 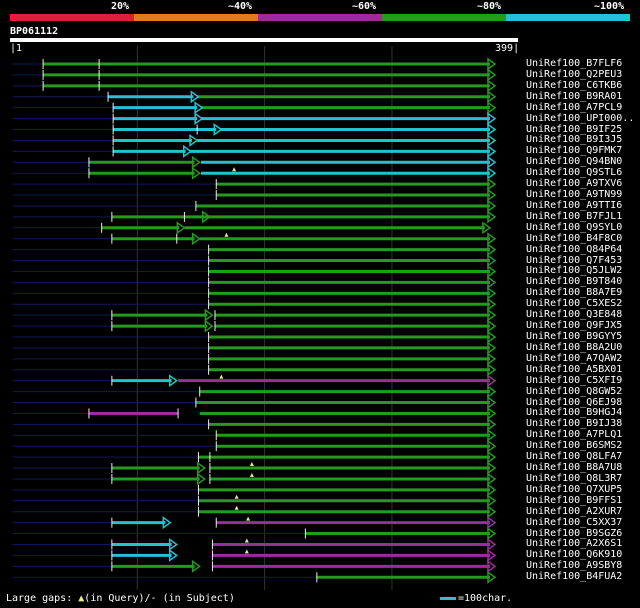 What do you see at coordinates (574, 85) in the screenshot?
I see `hit-label-2: UniRef100_C6TKB6` at bounding box center [574, 85].